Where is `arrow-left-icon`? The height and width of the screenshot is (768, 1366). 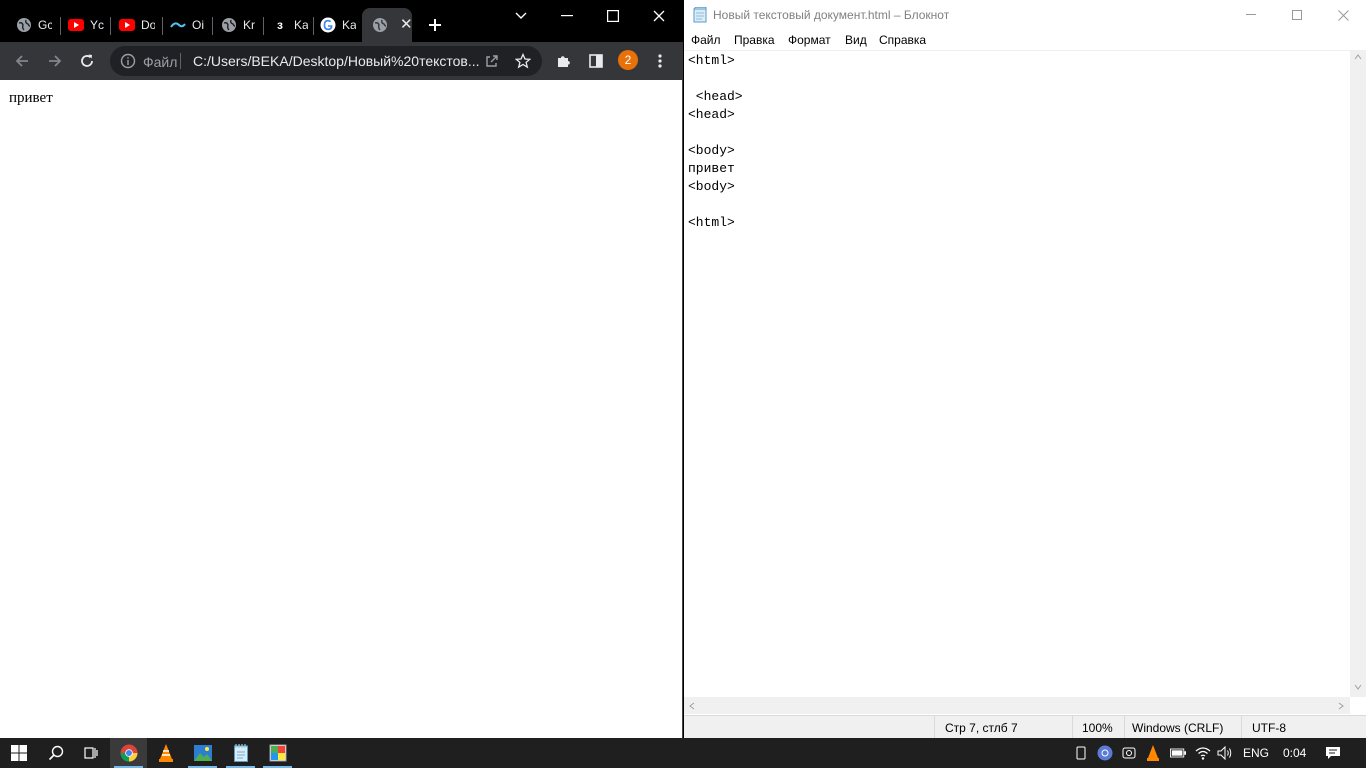
arrow-left-icon is located at coordinates (21, 61).